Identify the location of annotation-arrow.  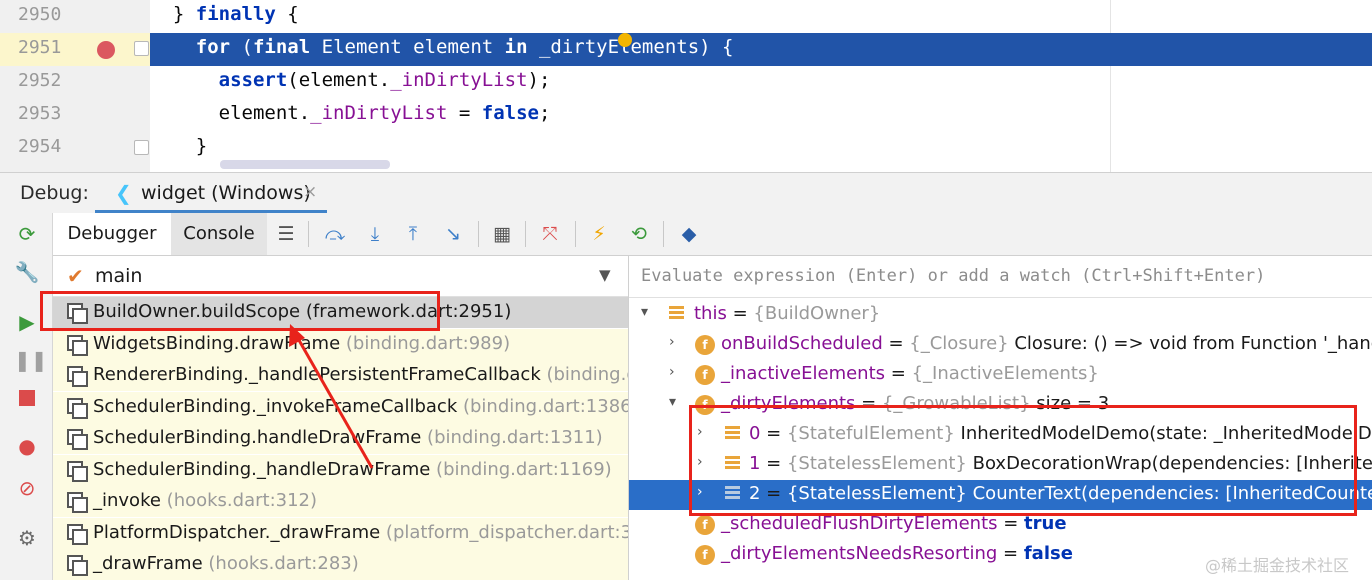
(331, 396).